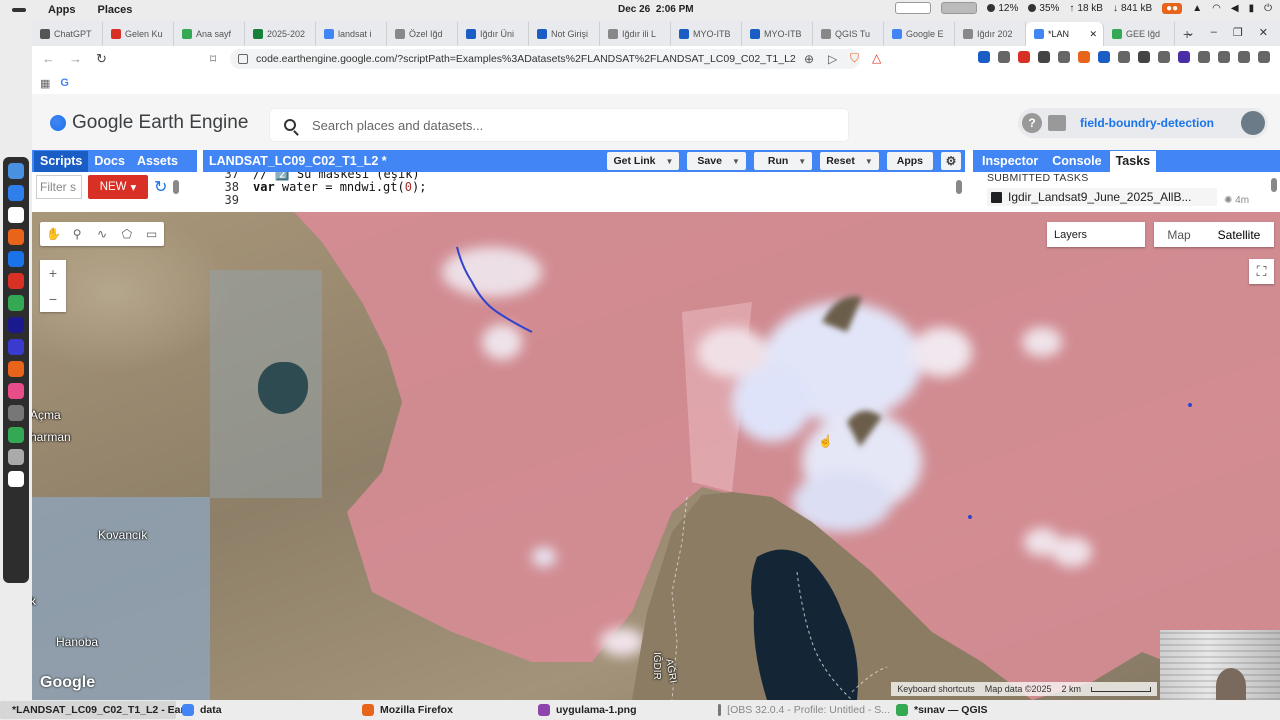 The width and height of the screenshot is (1280, 720). I want to click on editor-scrollbar, so click(959, 187).